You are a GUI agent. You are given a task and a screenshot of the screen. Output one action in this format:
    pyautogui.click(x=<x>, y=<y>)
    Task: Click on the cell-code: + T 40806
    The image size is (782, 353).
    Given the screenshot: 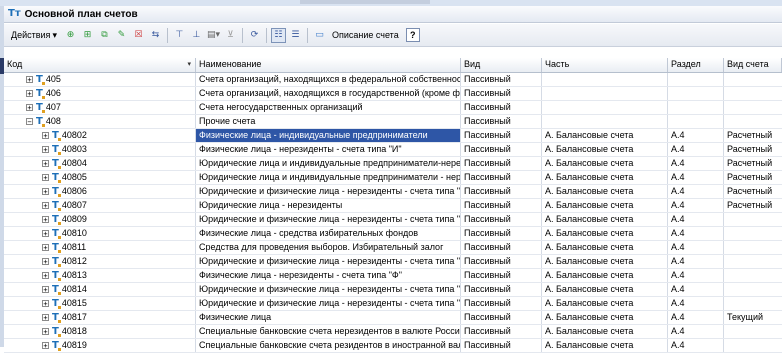 What is the action you would take?
    pyautogui.click(x=100, y=191)
    